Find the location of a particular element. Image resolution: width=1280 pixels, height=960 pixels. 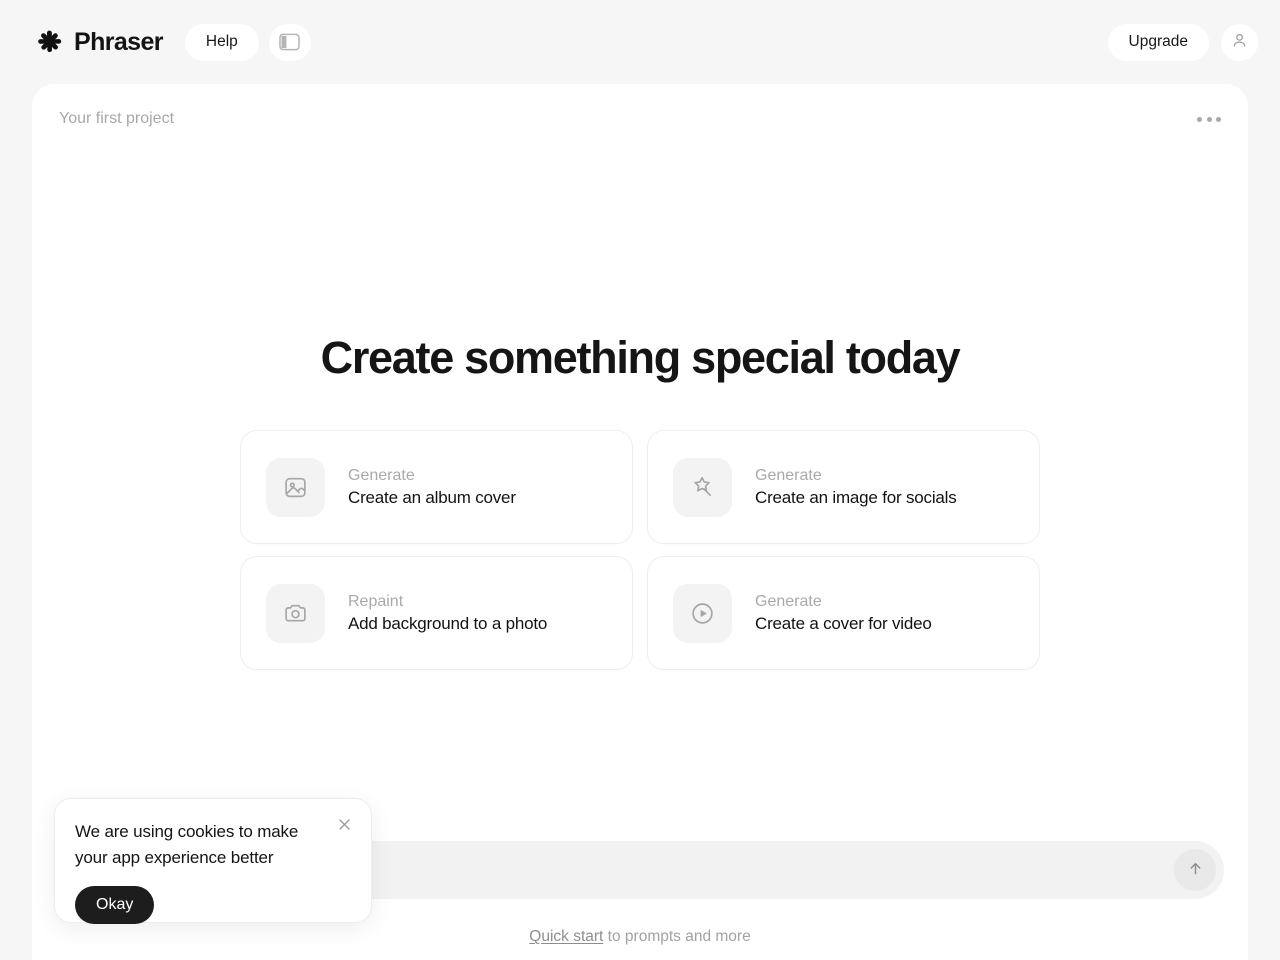

cookie-close-button is located at coordinates (344, 826).